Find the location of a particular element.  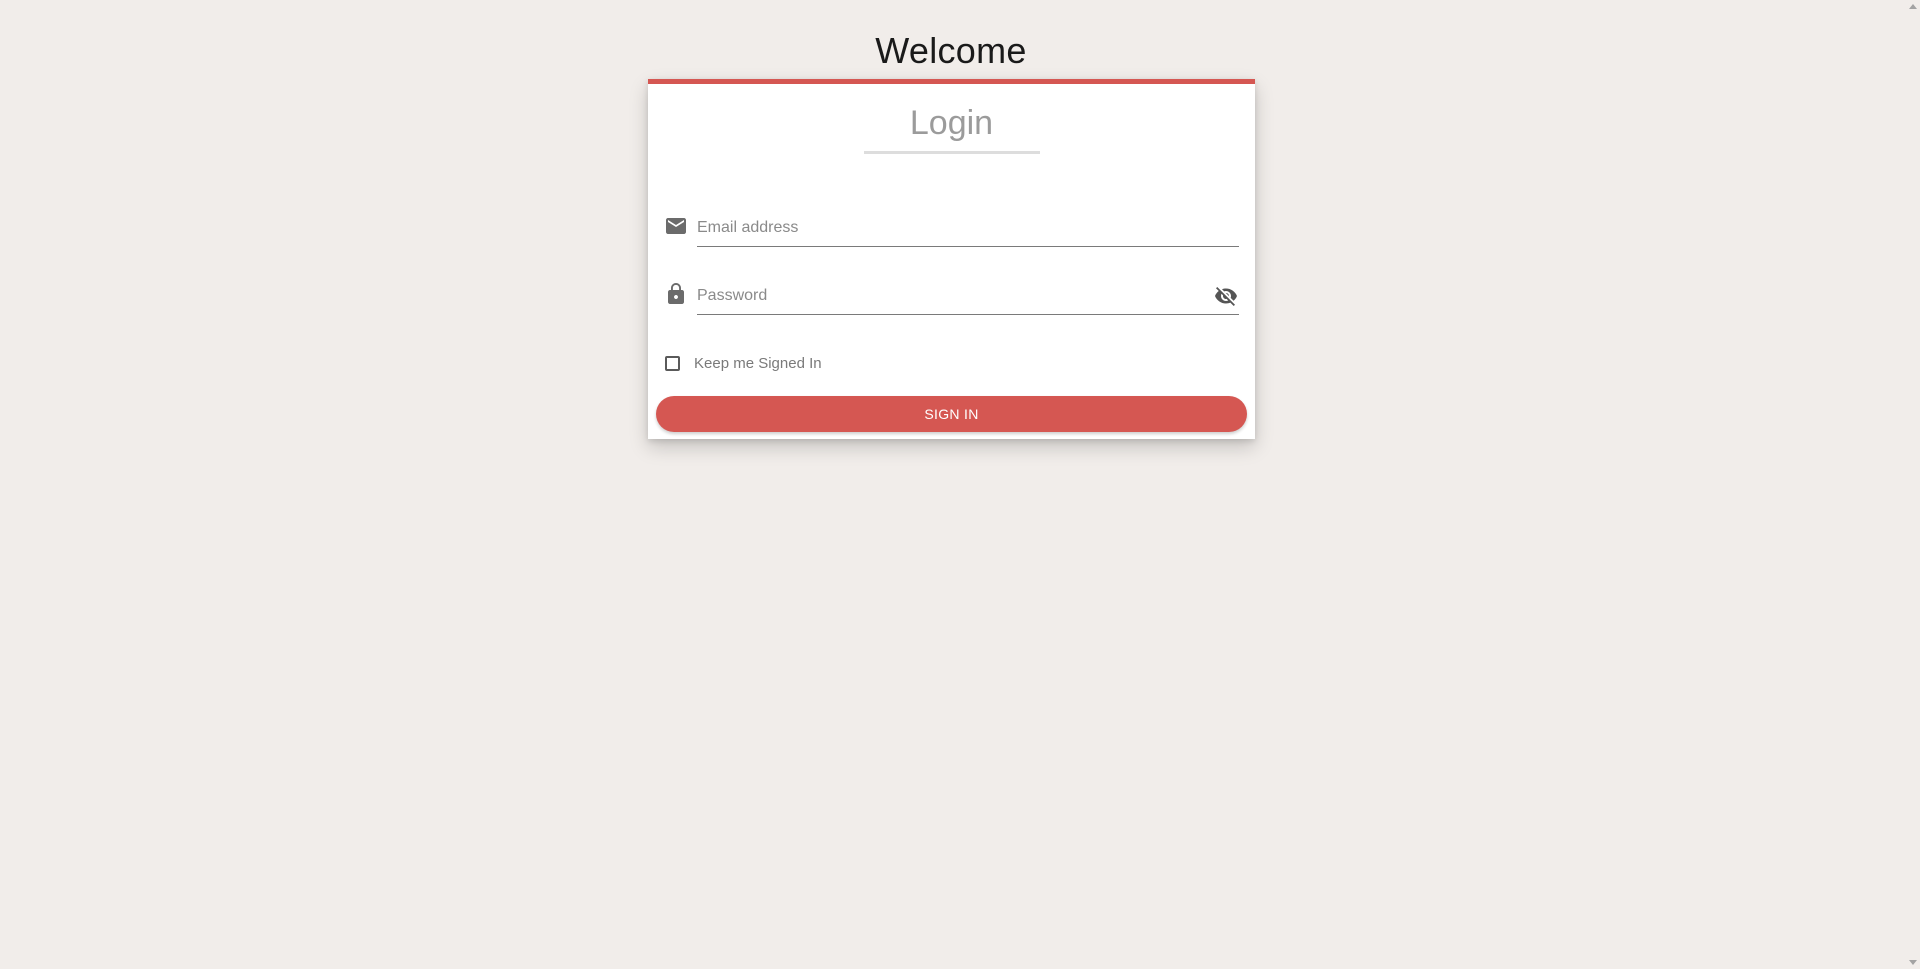

lock-icon is located at coordinates (676, 294).